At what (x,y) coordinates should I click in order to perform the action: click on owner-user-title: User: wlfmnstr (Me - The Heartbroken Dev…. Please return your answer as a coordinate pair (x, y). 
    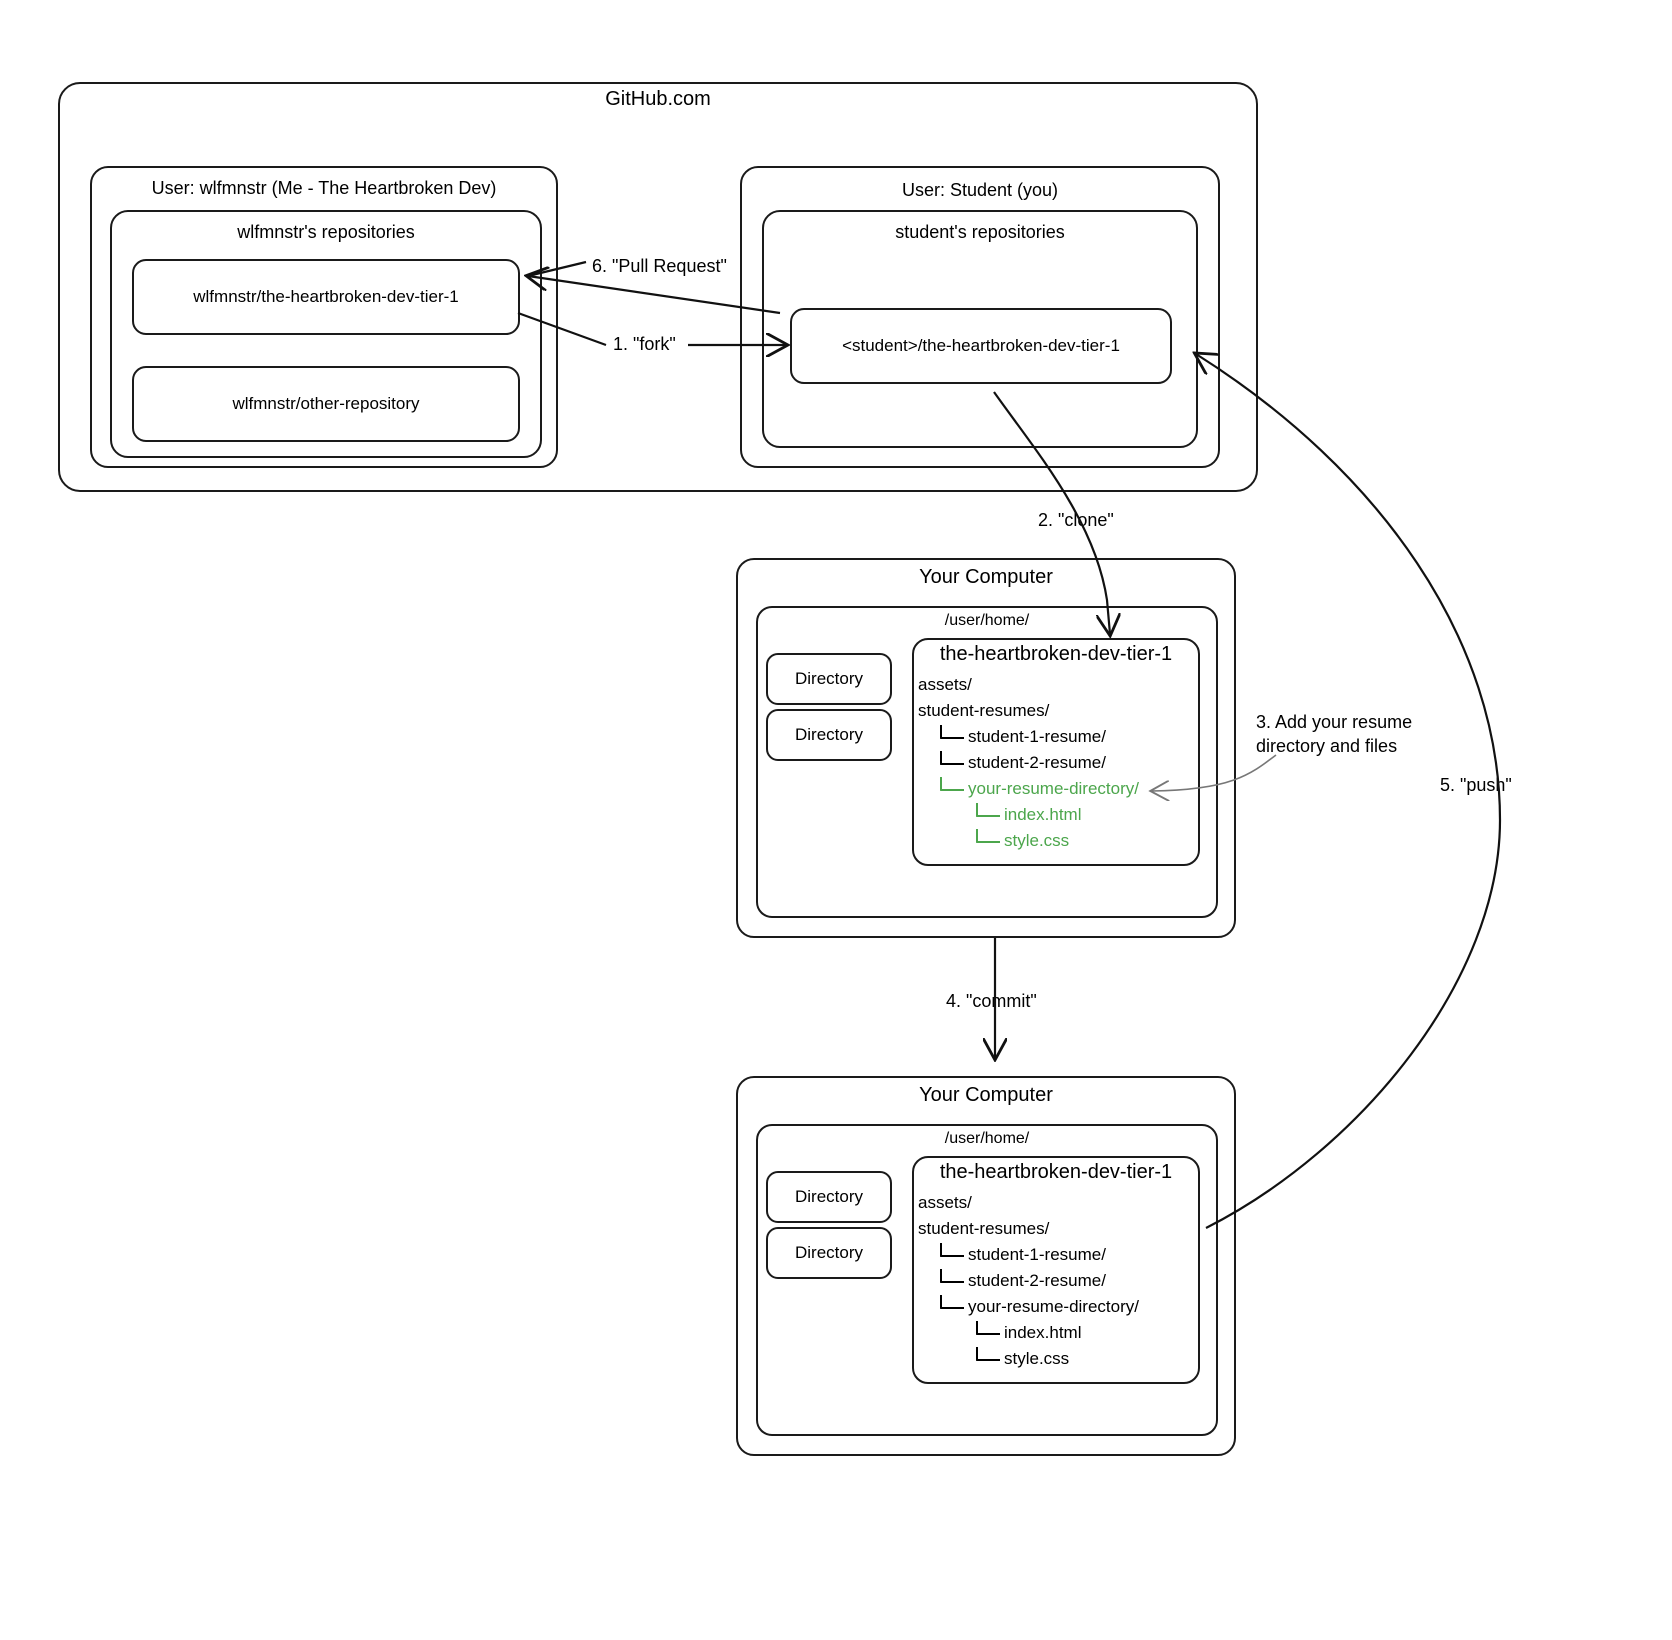
    Looking at the image, I should click on (324, 188).